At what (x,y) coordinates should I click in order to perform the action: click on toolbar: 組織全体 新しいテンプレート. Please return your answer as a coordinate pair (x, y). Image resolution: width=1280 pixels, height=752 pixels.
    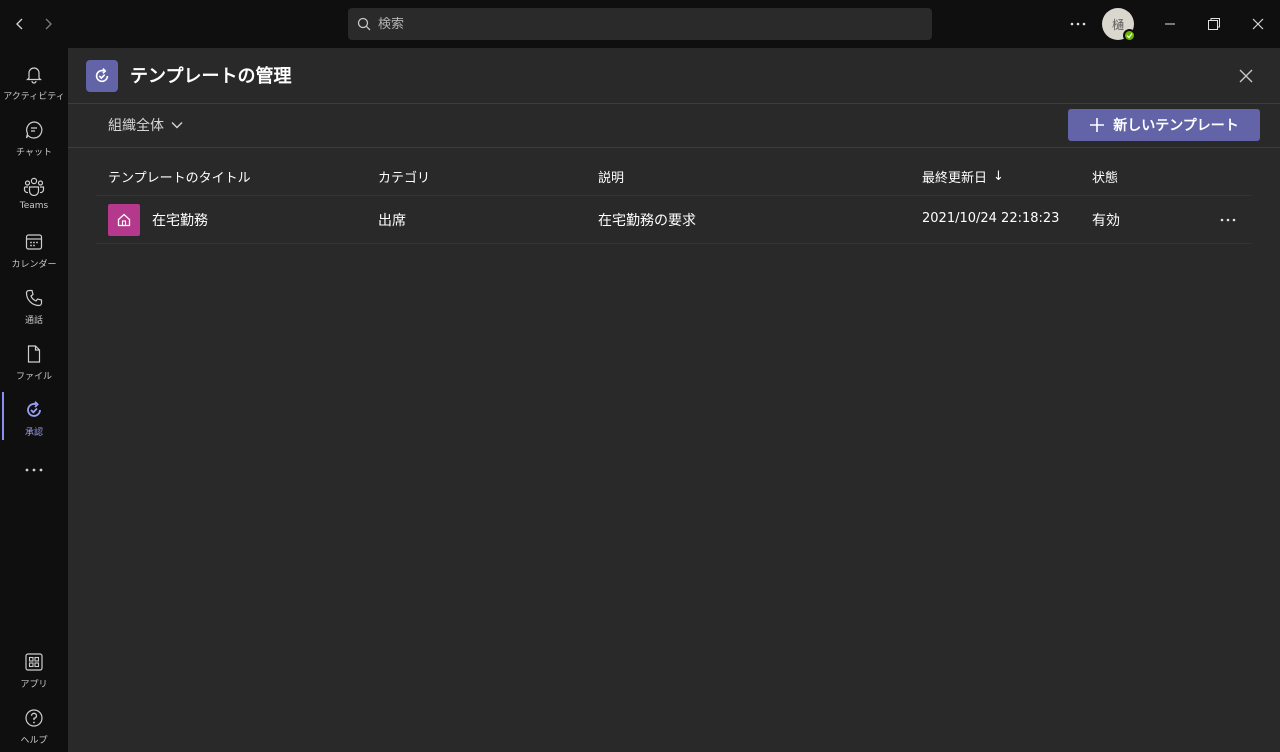
    Looking at the image, I should click on (674, 126).